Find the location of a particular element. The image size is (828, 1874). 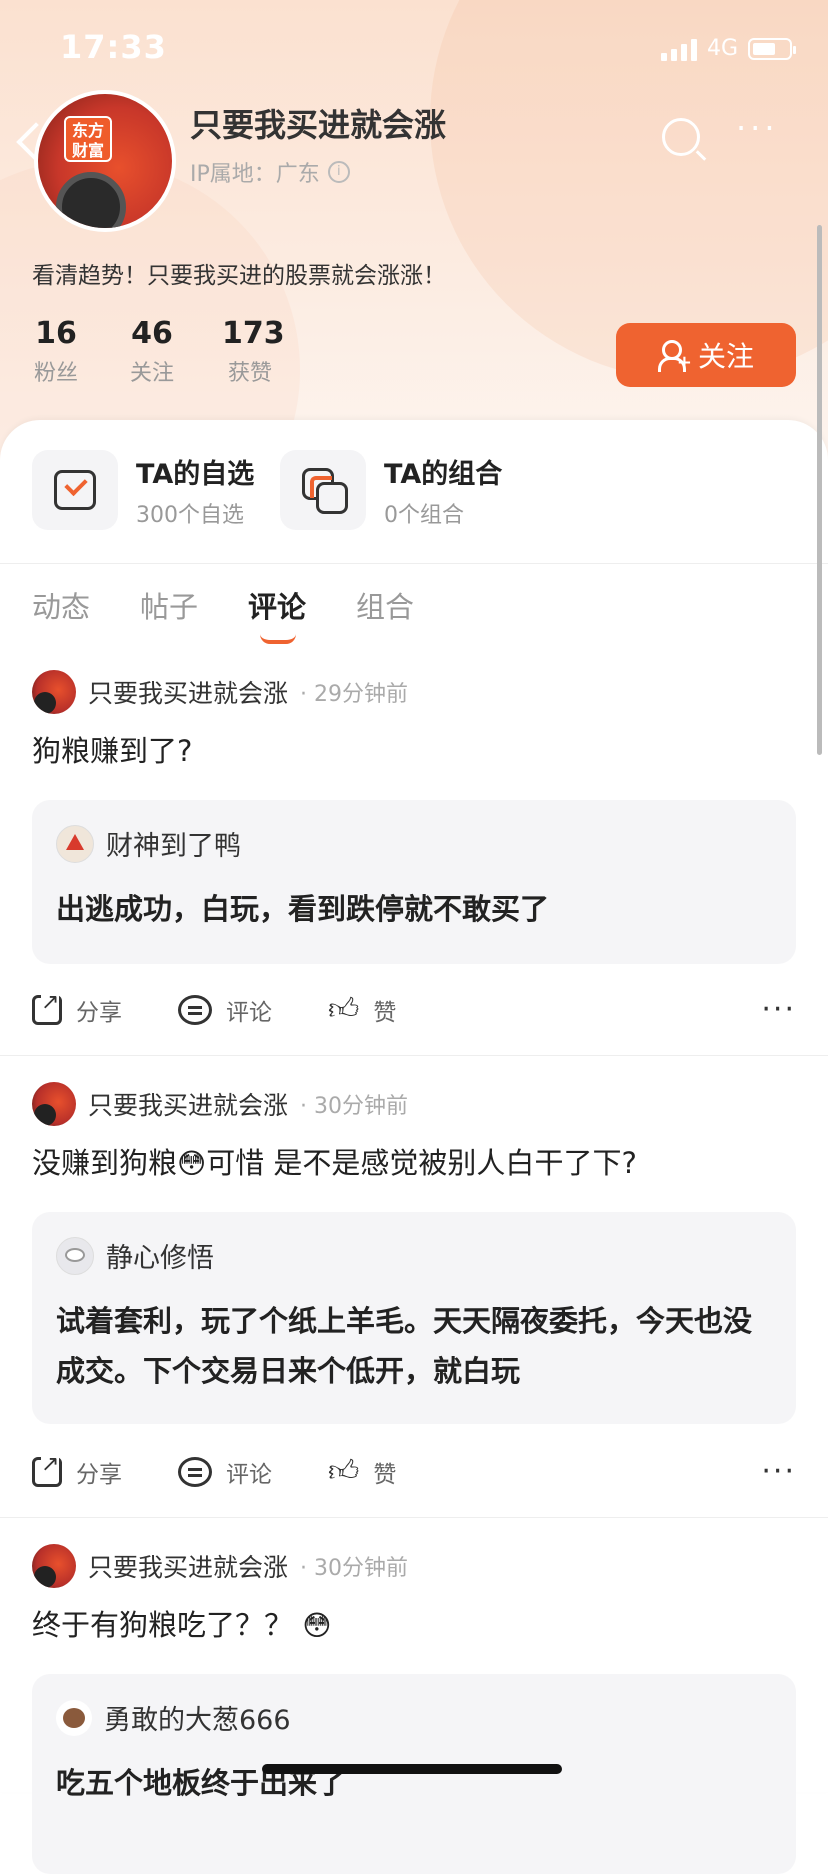

portfolio-entry: TA的组合 0个组合 is located at coordinates (391, 490).